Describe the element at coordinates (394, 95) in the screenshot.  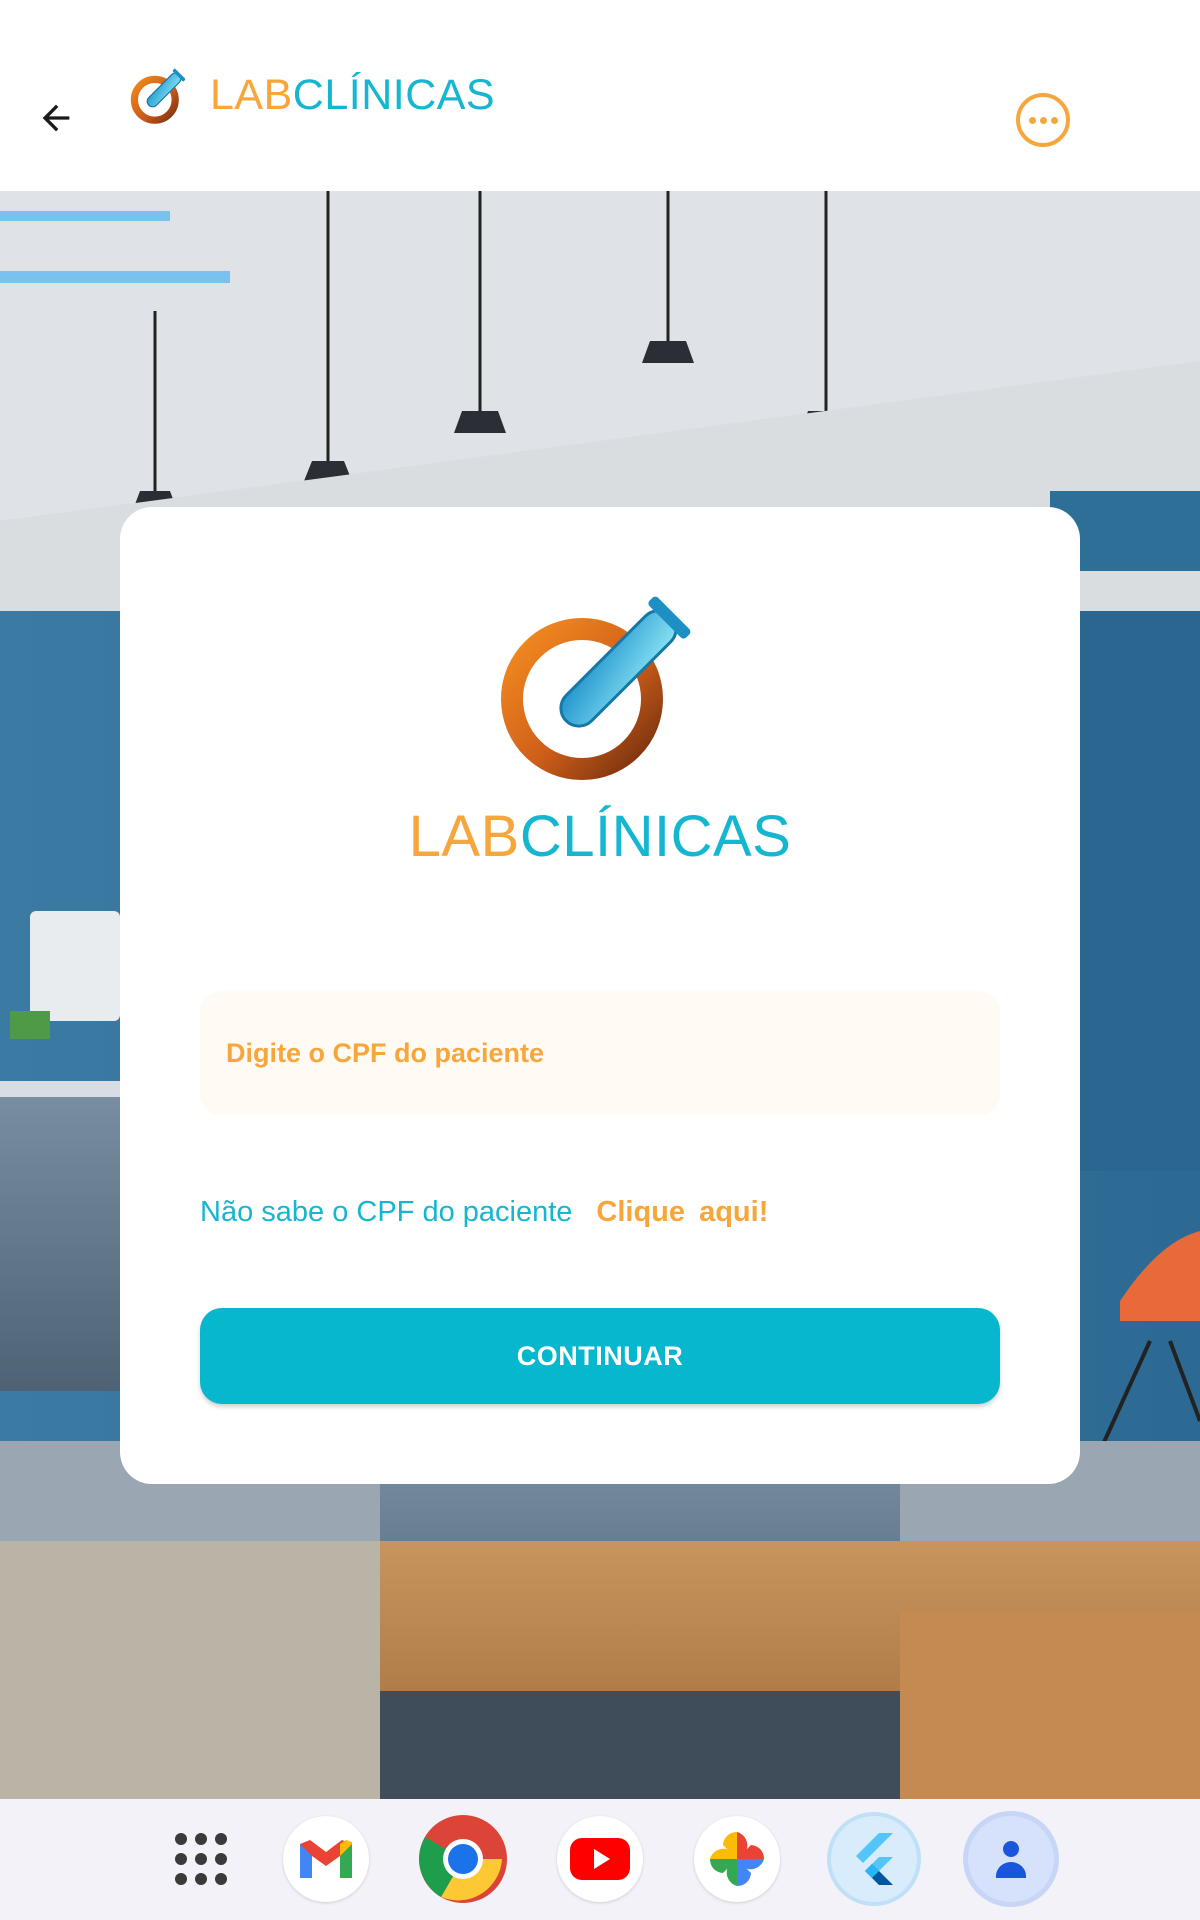
I see `brand-clinicas-text: CLÍNICAS` at that location.